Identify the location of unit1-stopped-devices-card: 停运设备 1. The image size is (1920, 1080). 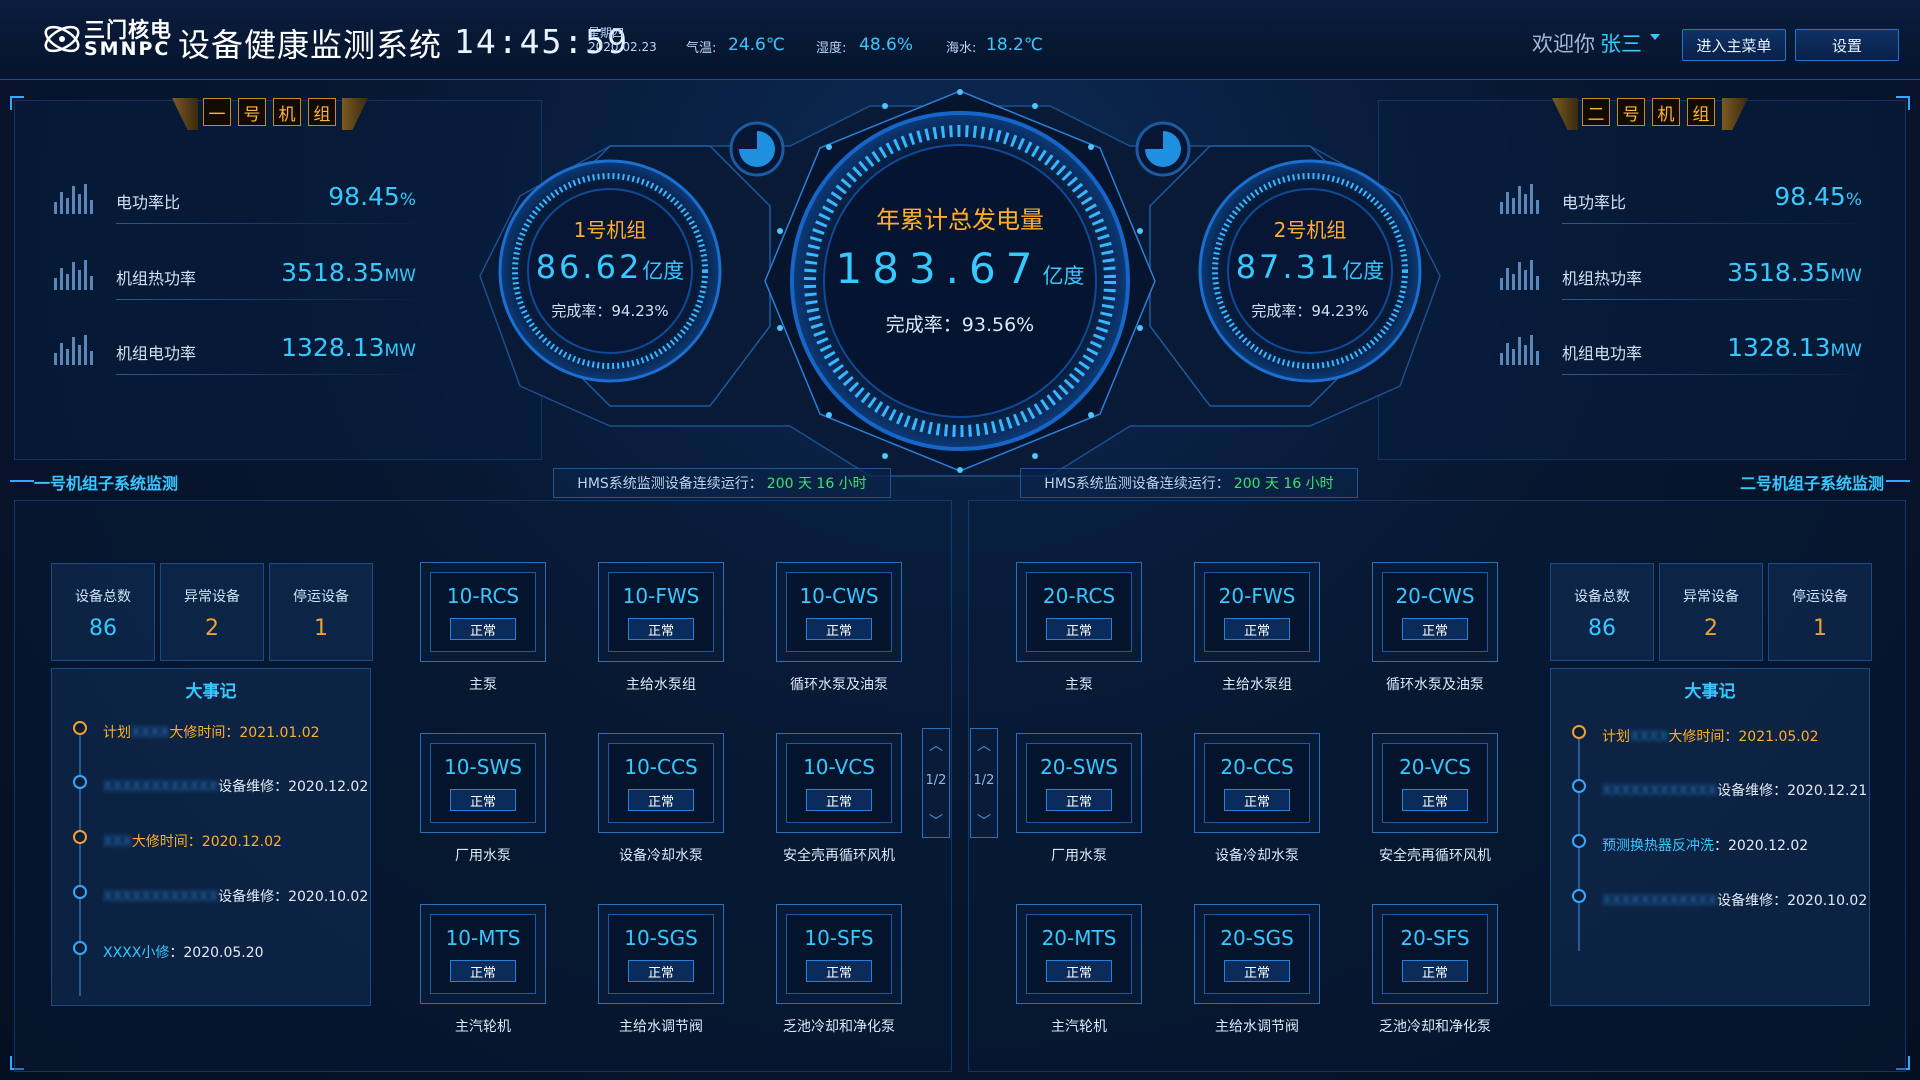
(321, 612).